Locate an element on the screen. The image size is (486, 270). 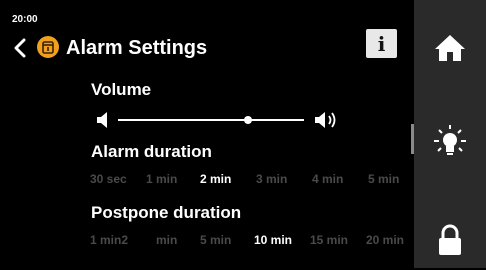
info-icon: i is located at coordinates (381, 43).